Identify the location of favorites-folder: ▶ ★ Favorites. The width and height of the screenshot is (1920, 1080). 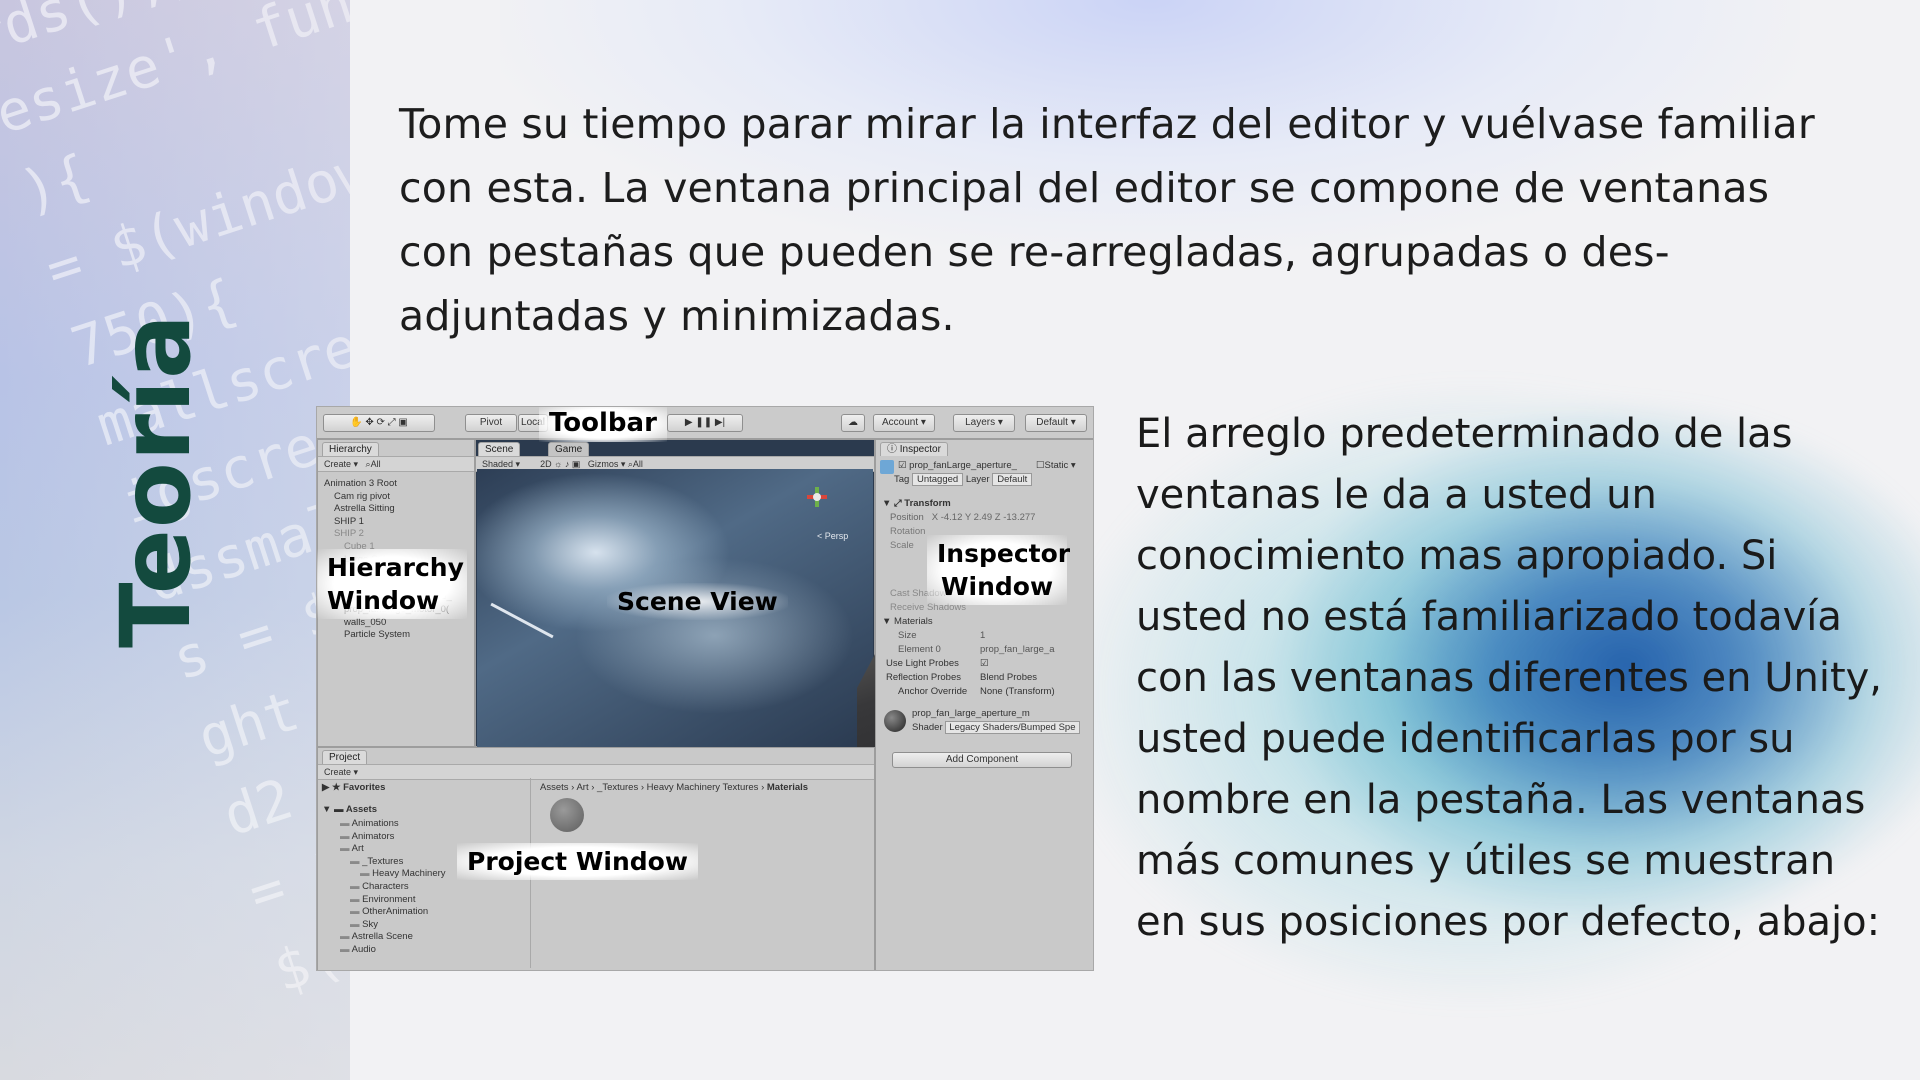
(353, 787).